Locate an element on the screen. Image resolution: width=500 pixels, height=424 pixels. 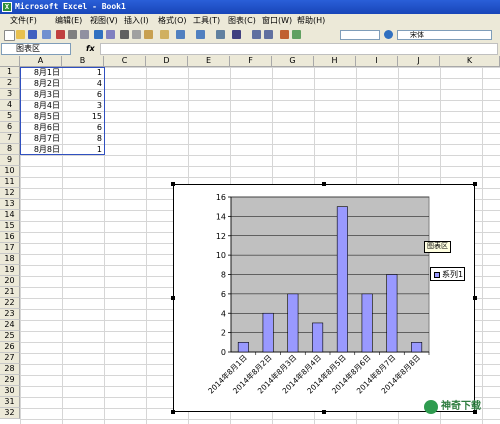
column-header-k: K is located at coordinates (470, 61).